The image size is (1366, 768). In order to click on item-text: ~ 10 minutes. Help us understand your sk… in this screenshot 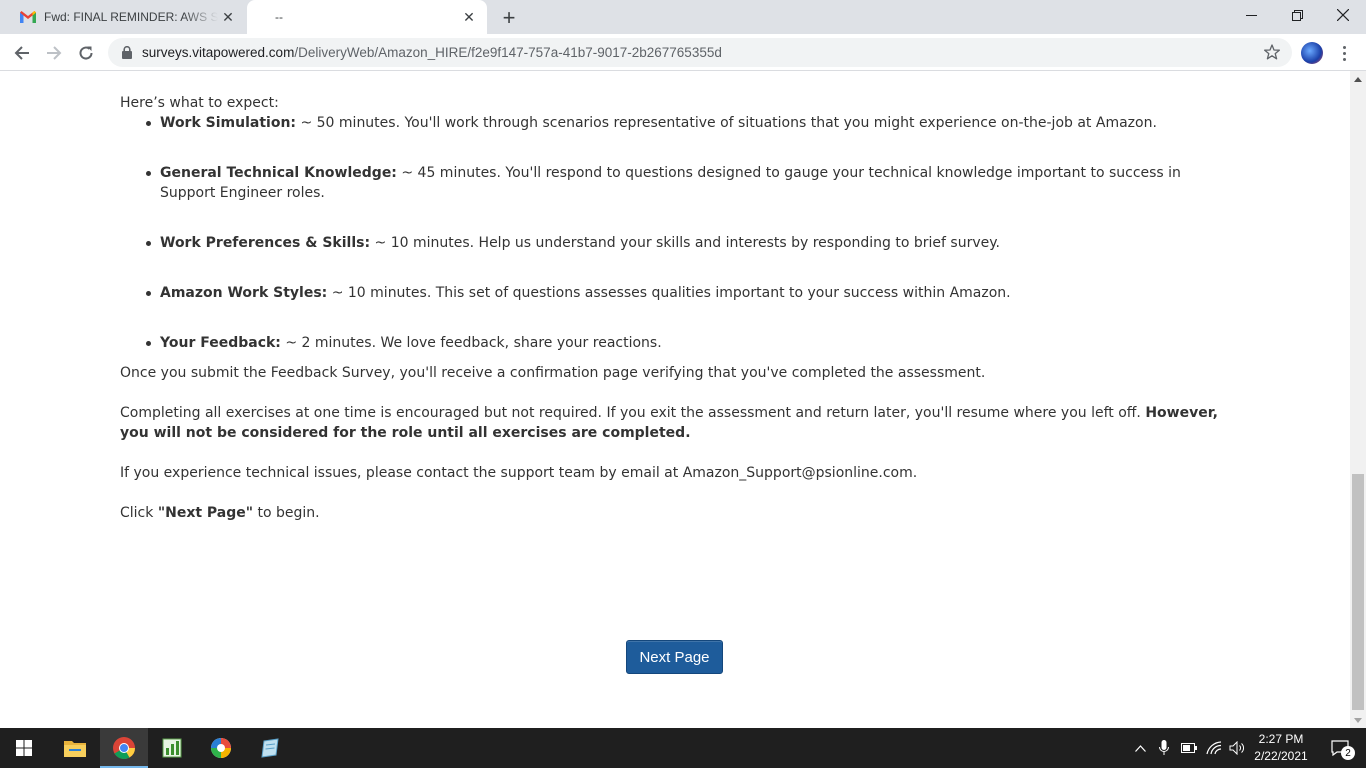, I will do `click(685, 243)`.